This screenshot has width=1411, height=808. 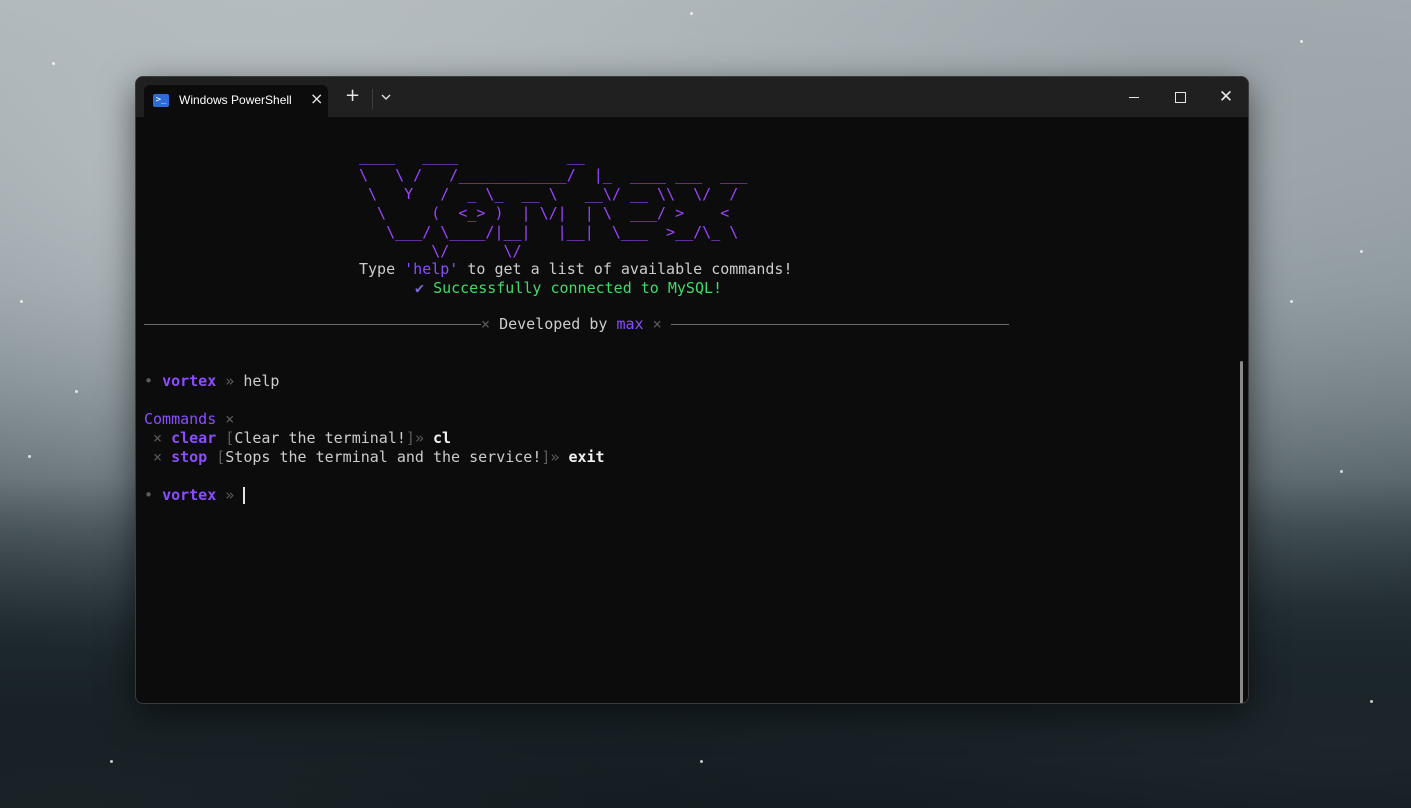 What do you see at coordinates (161, 100) in the screenshot?
I see `powershell-icon: >_` at bounding box center [161, 100].